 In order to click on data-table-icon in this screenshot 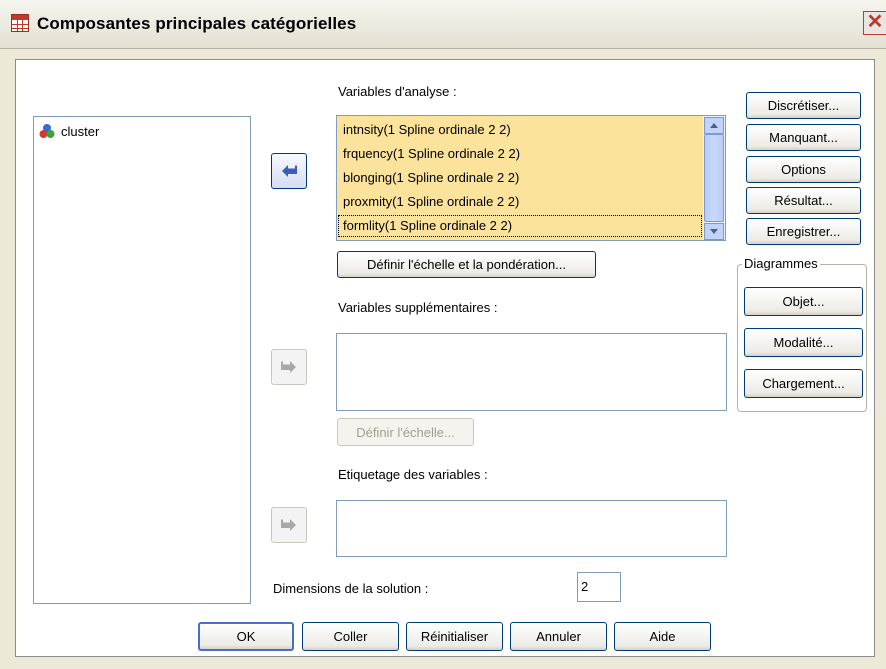, I will do `click(20, 23)`.